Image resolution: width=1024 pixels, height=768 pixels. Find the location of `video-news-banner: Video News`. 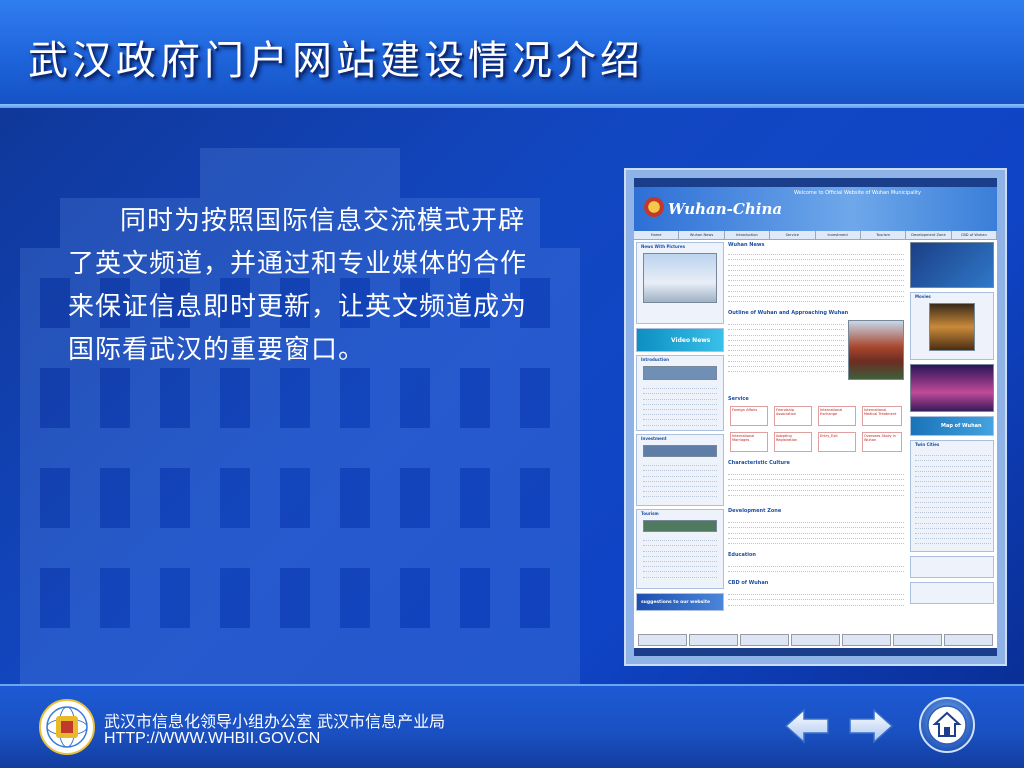

video-news-banner: Video News is located at coordinates (680, 340).